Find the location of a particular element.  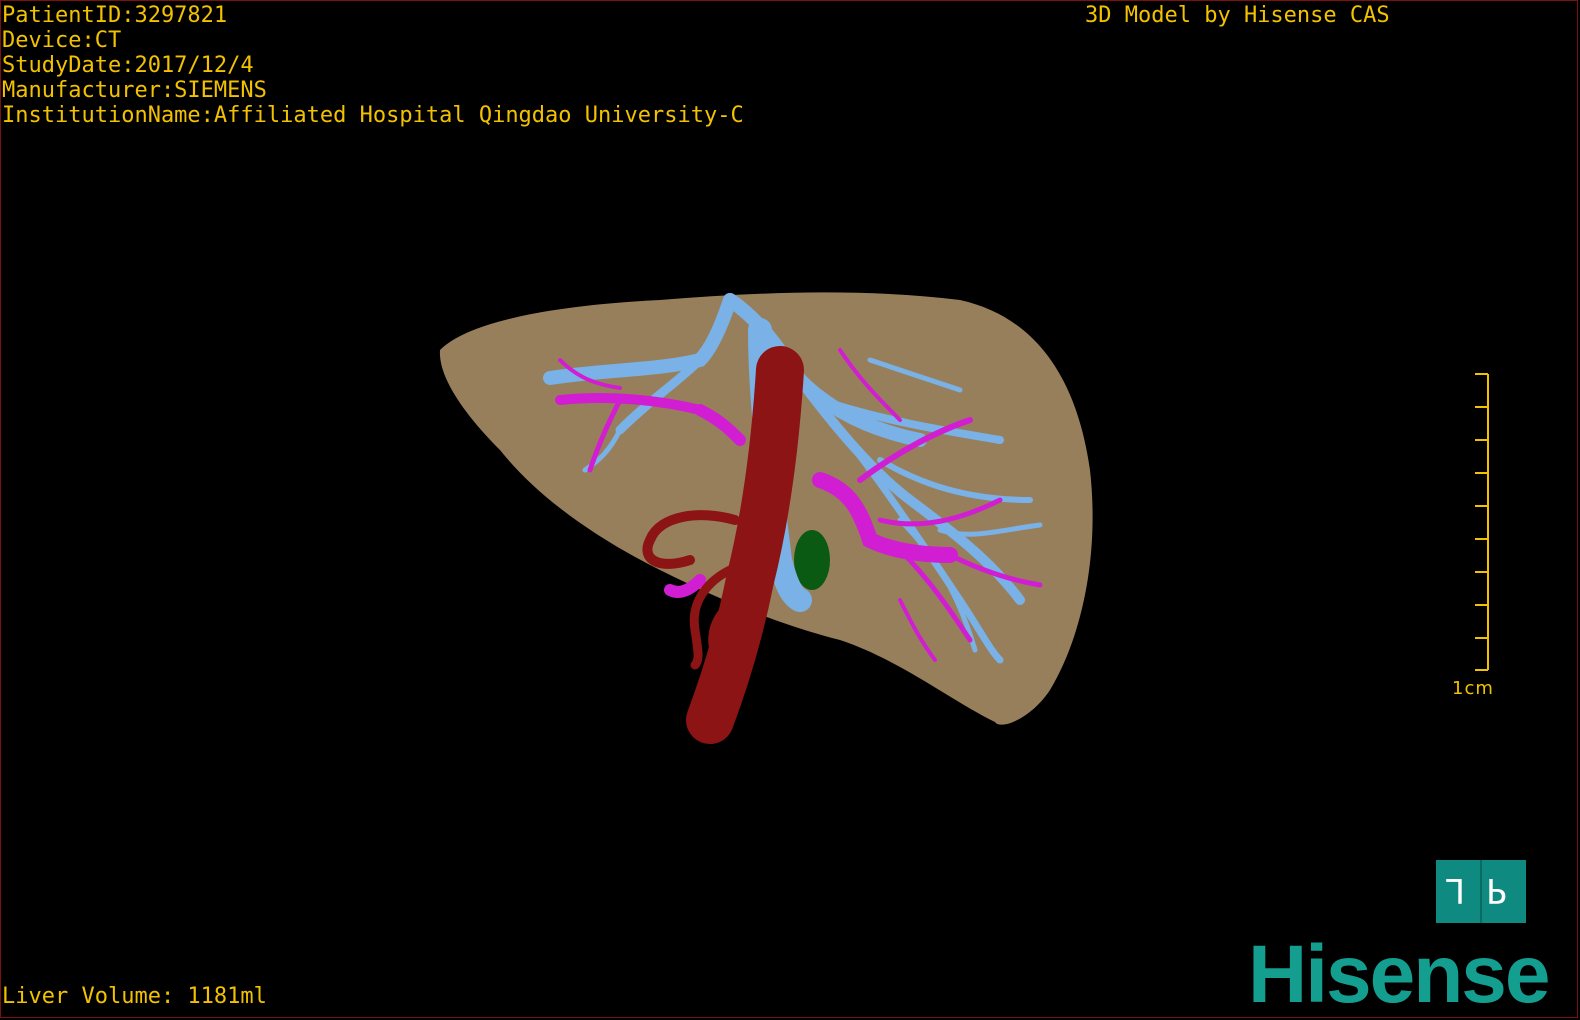

scale-bar is located at coordinates (1482, 522).